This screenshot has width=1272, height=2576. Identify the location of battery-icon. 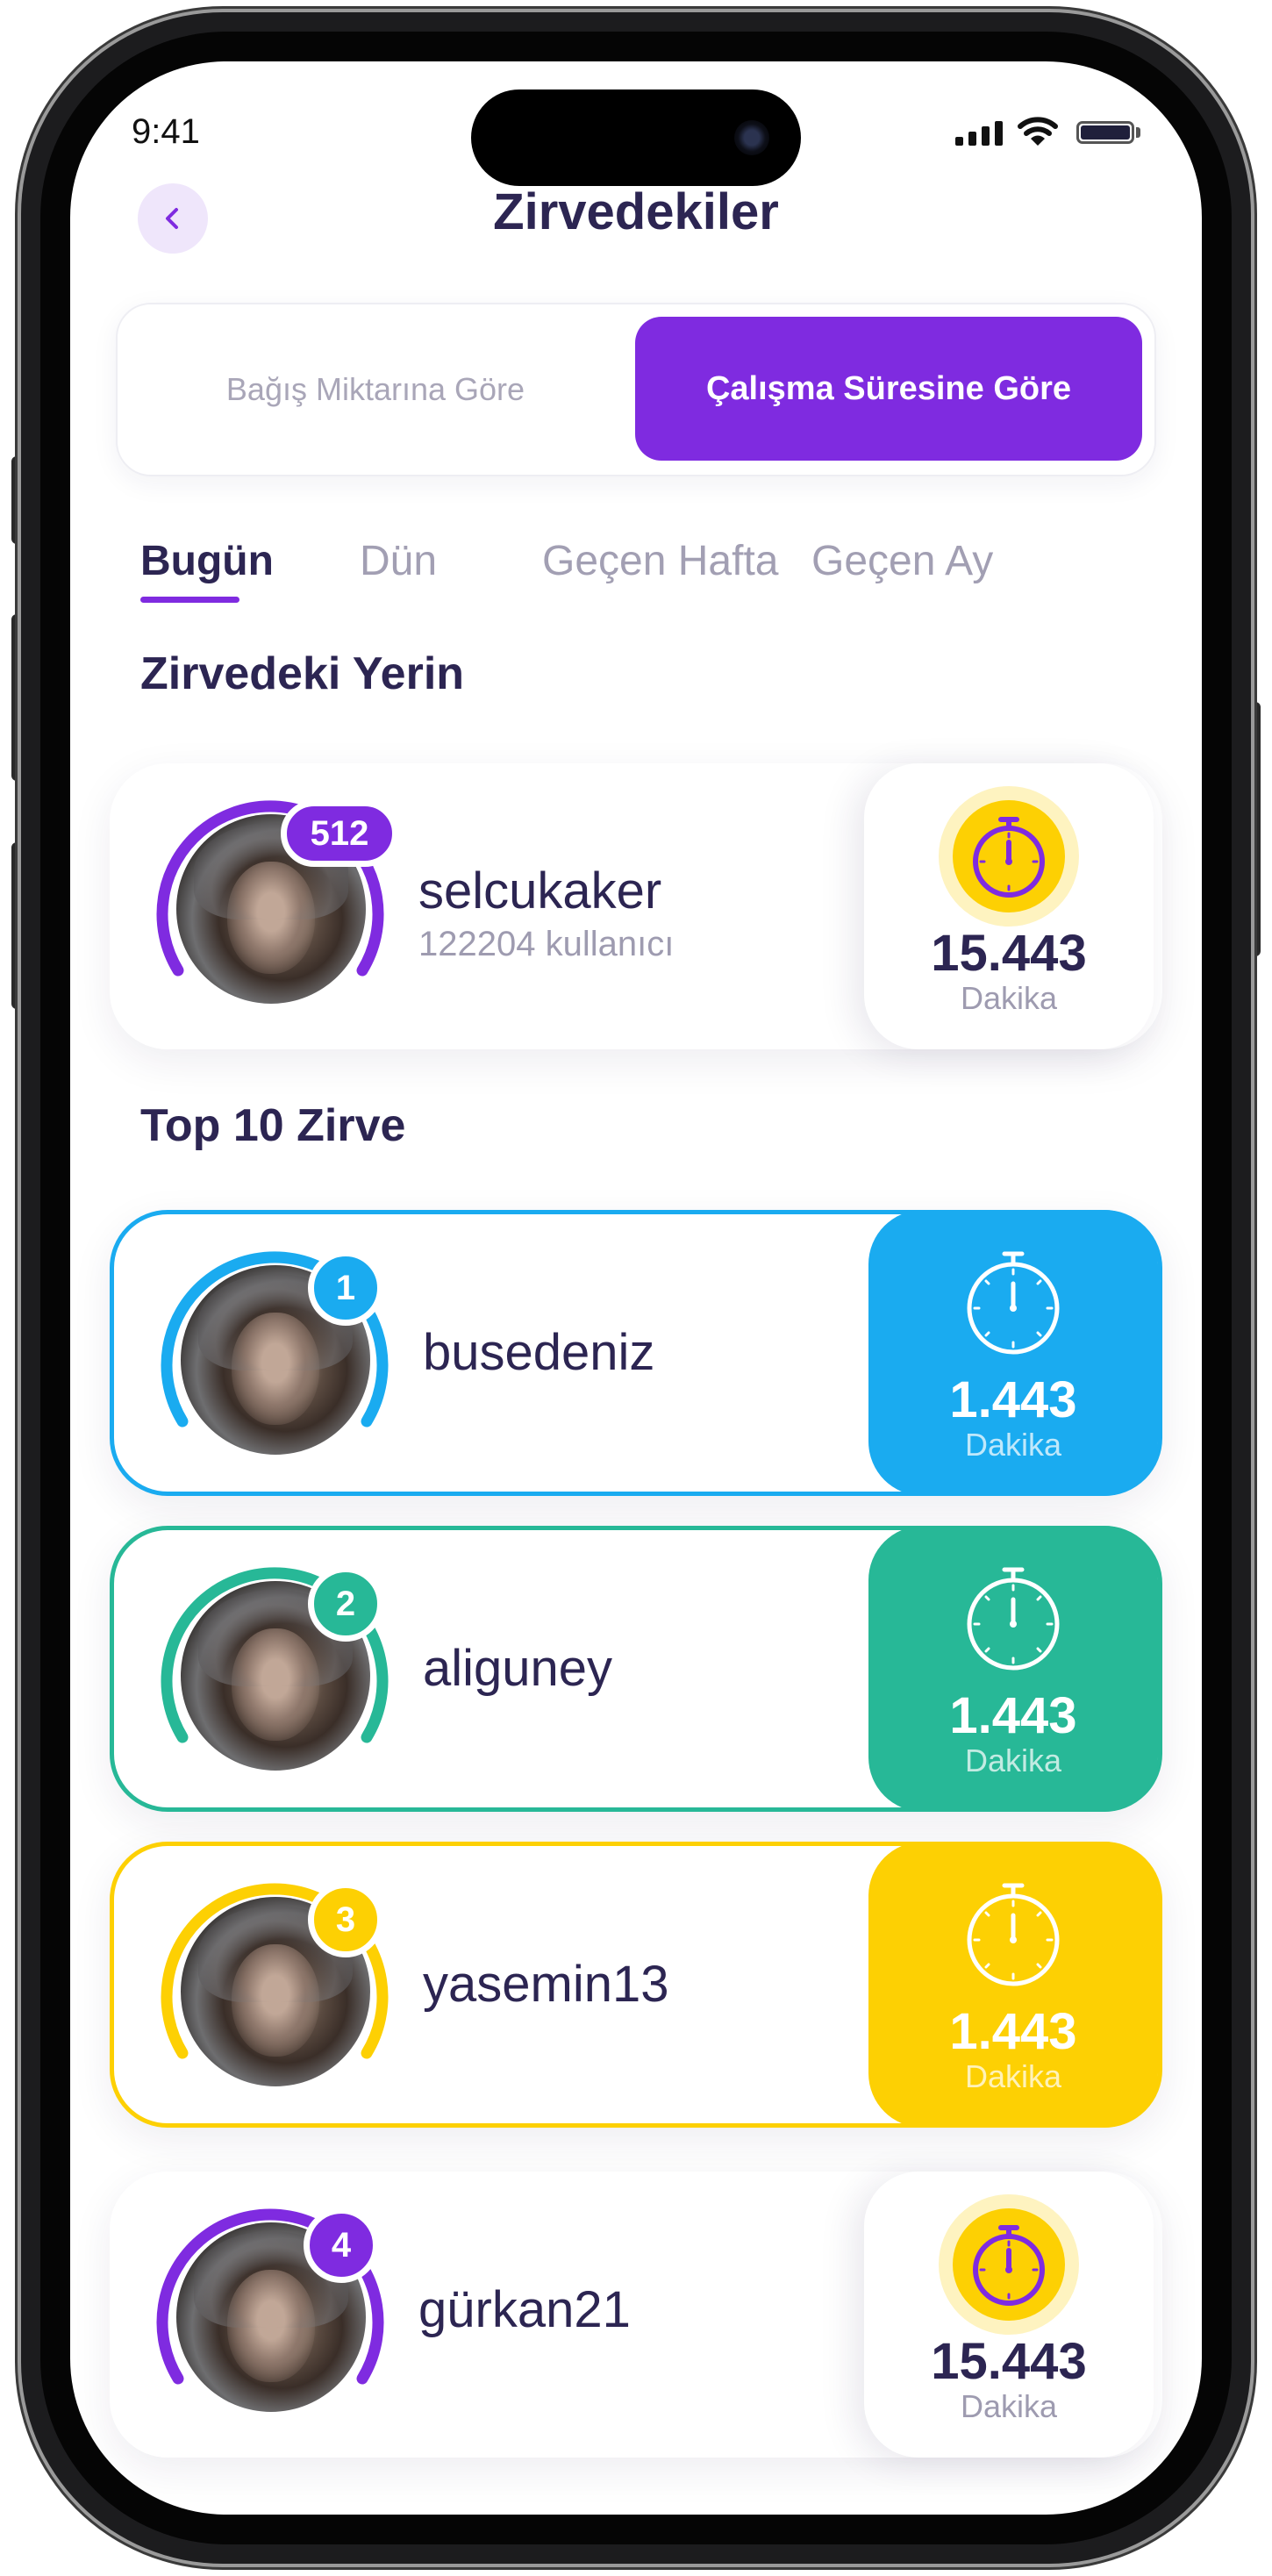
(1105, 132).